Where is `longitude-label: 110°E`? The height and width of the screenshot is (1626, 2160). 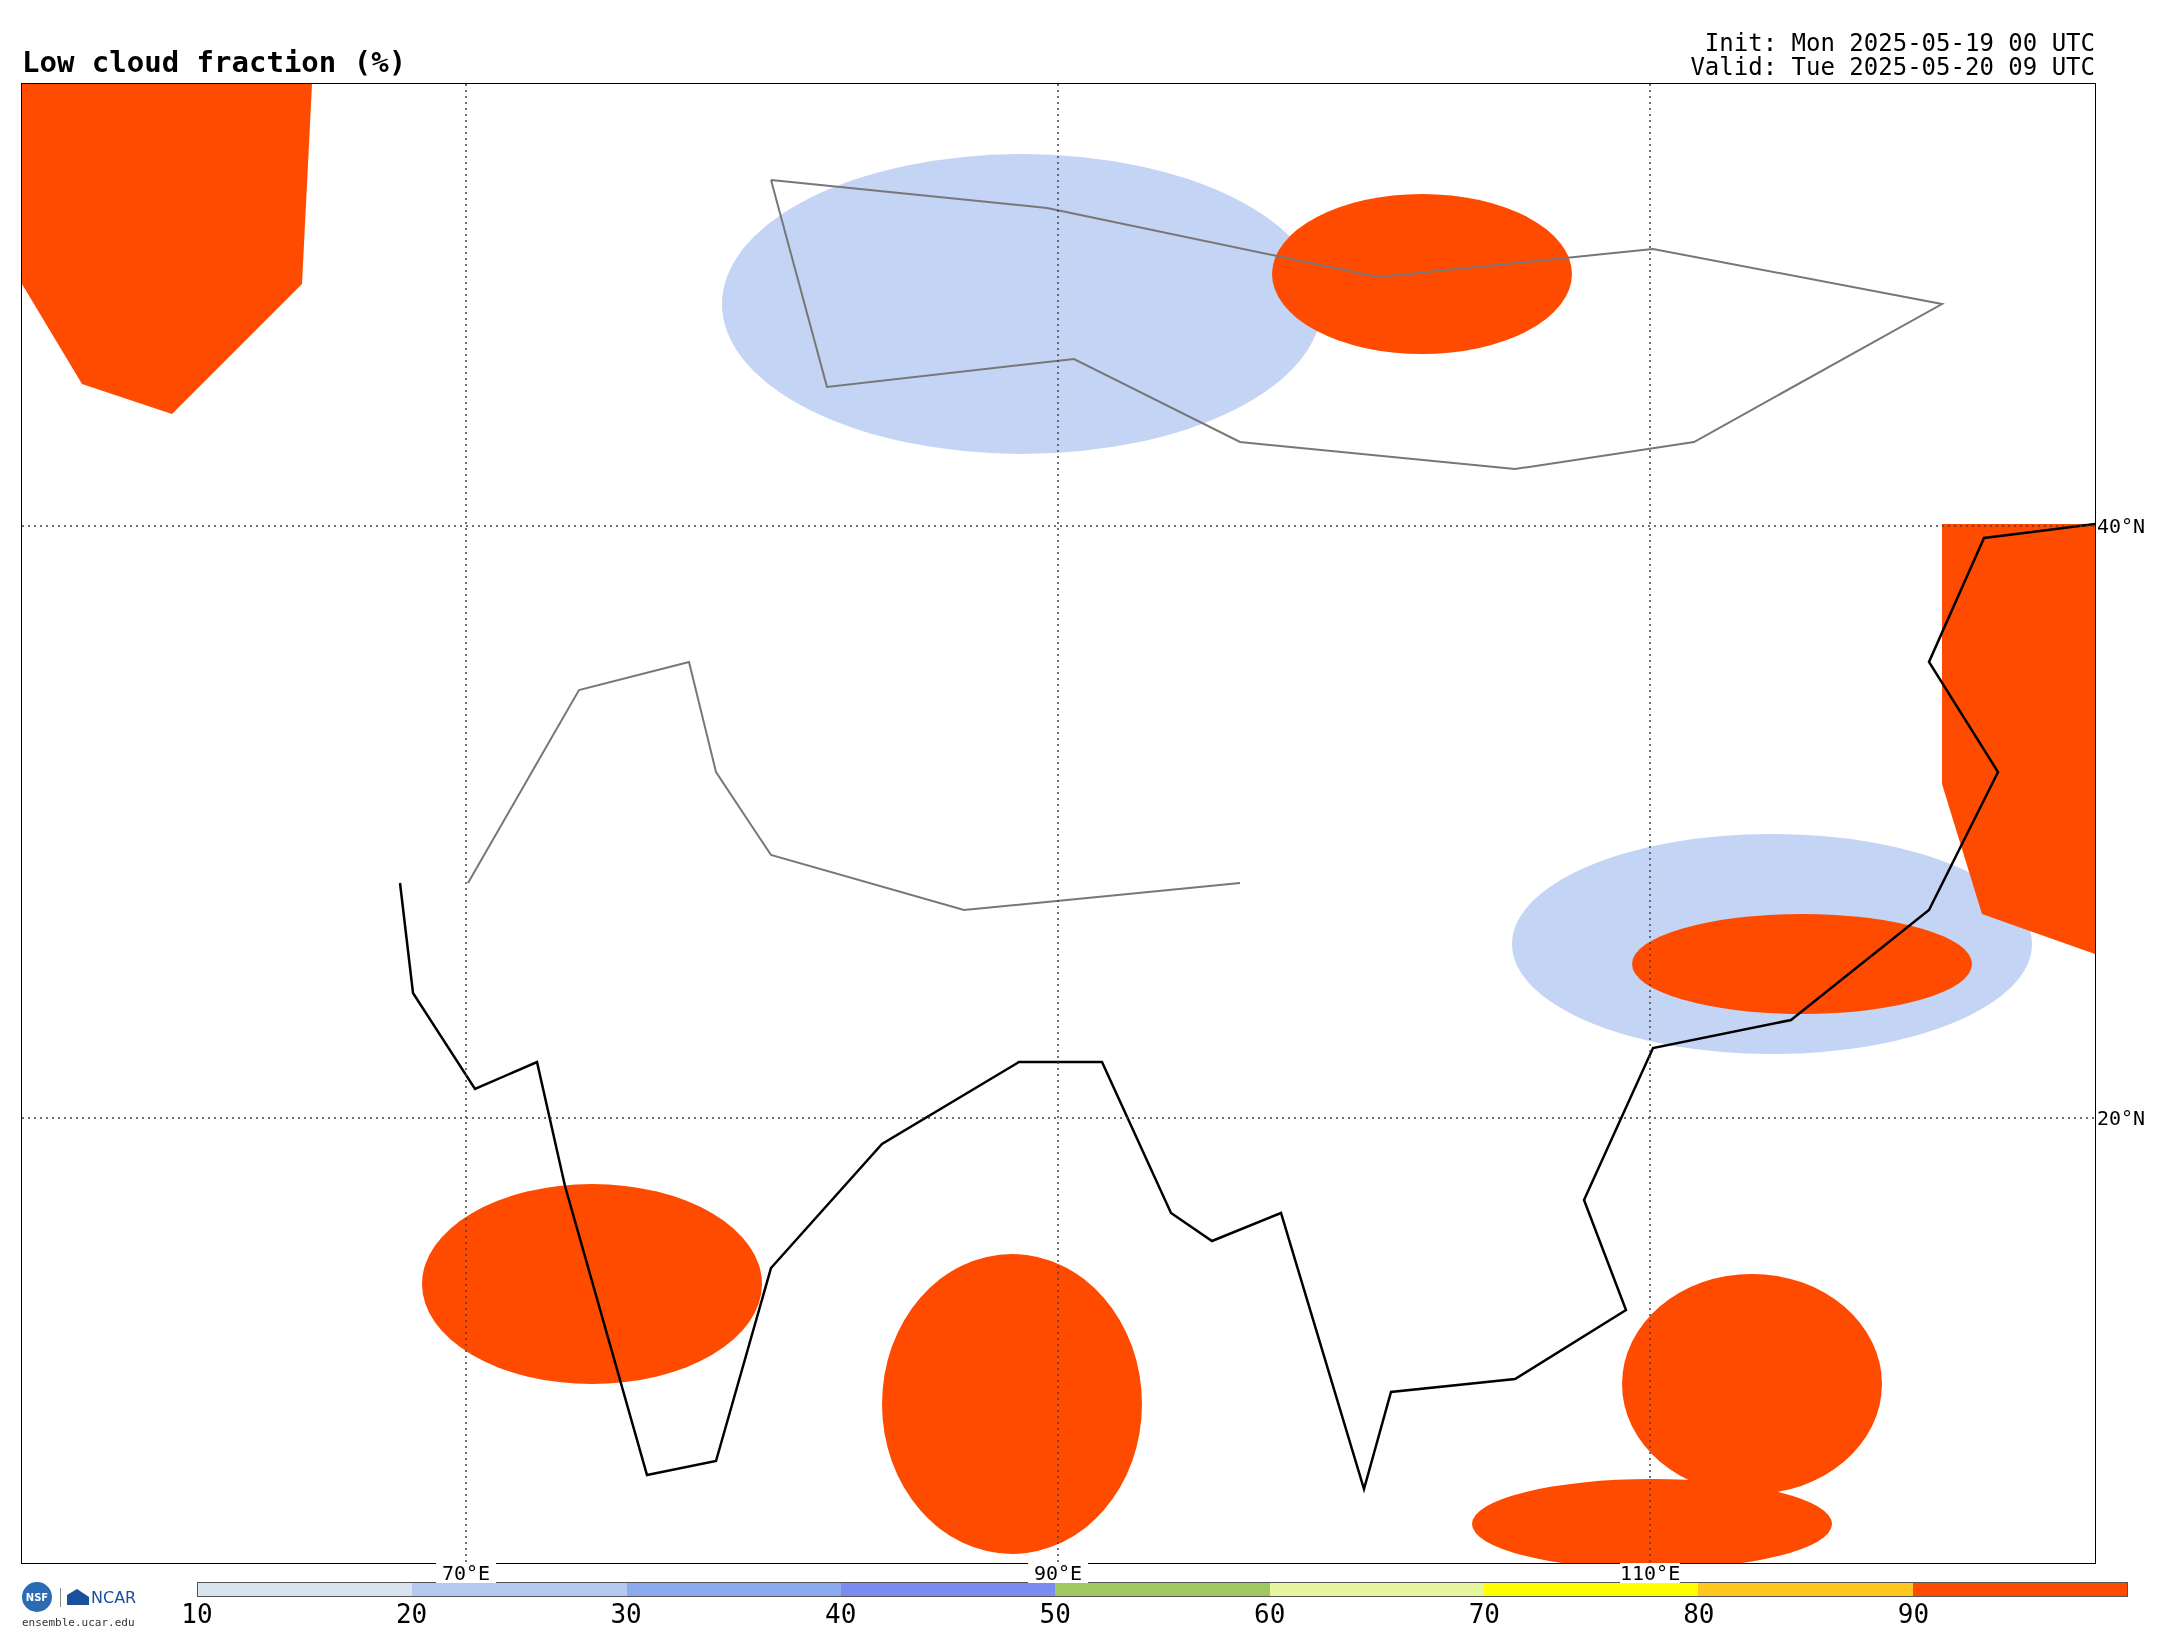 longitude-label: 110°E is located at coordinates (1650, 1573).